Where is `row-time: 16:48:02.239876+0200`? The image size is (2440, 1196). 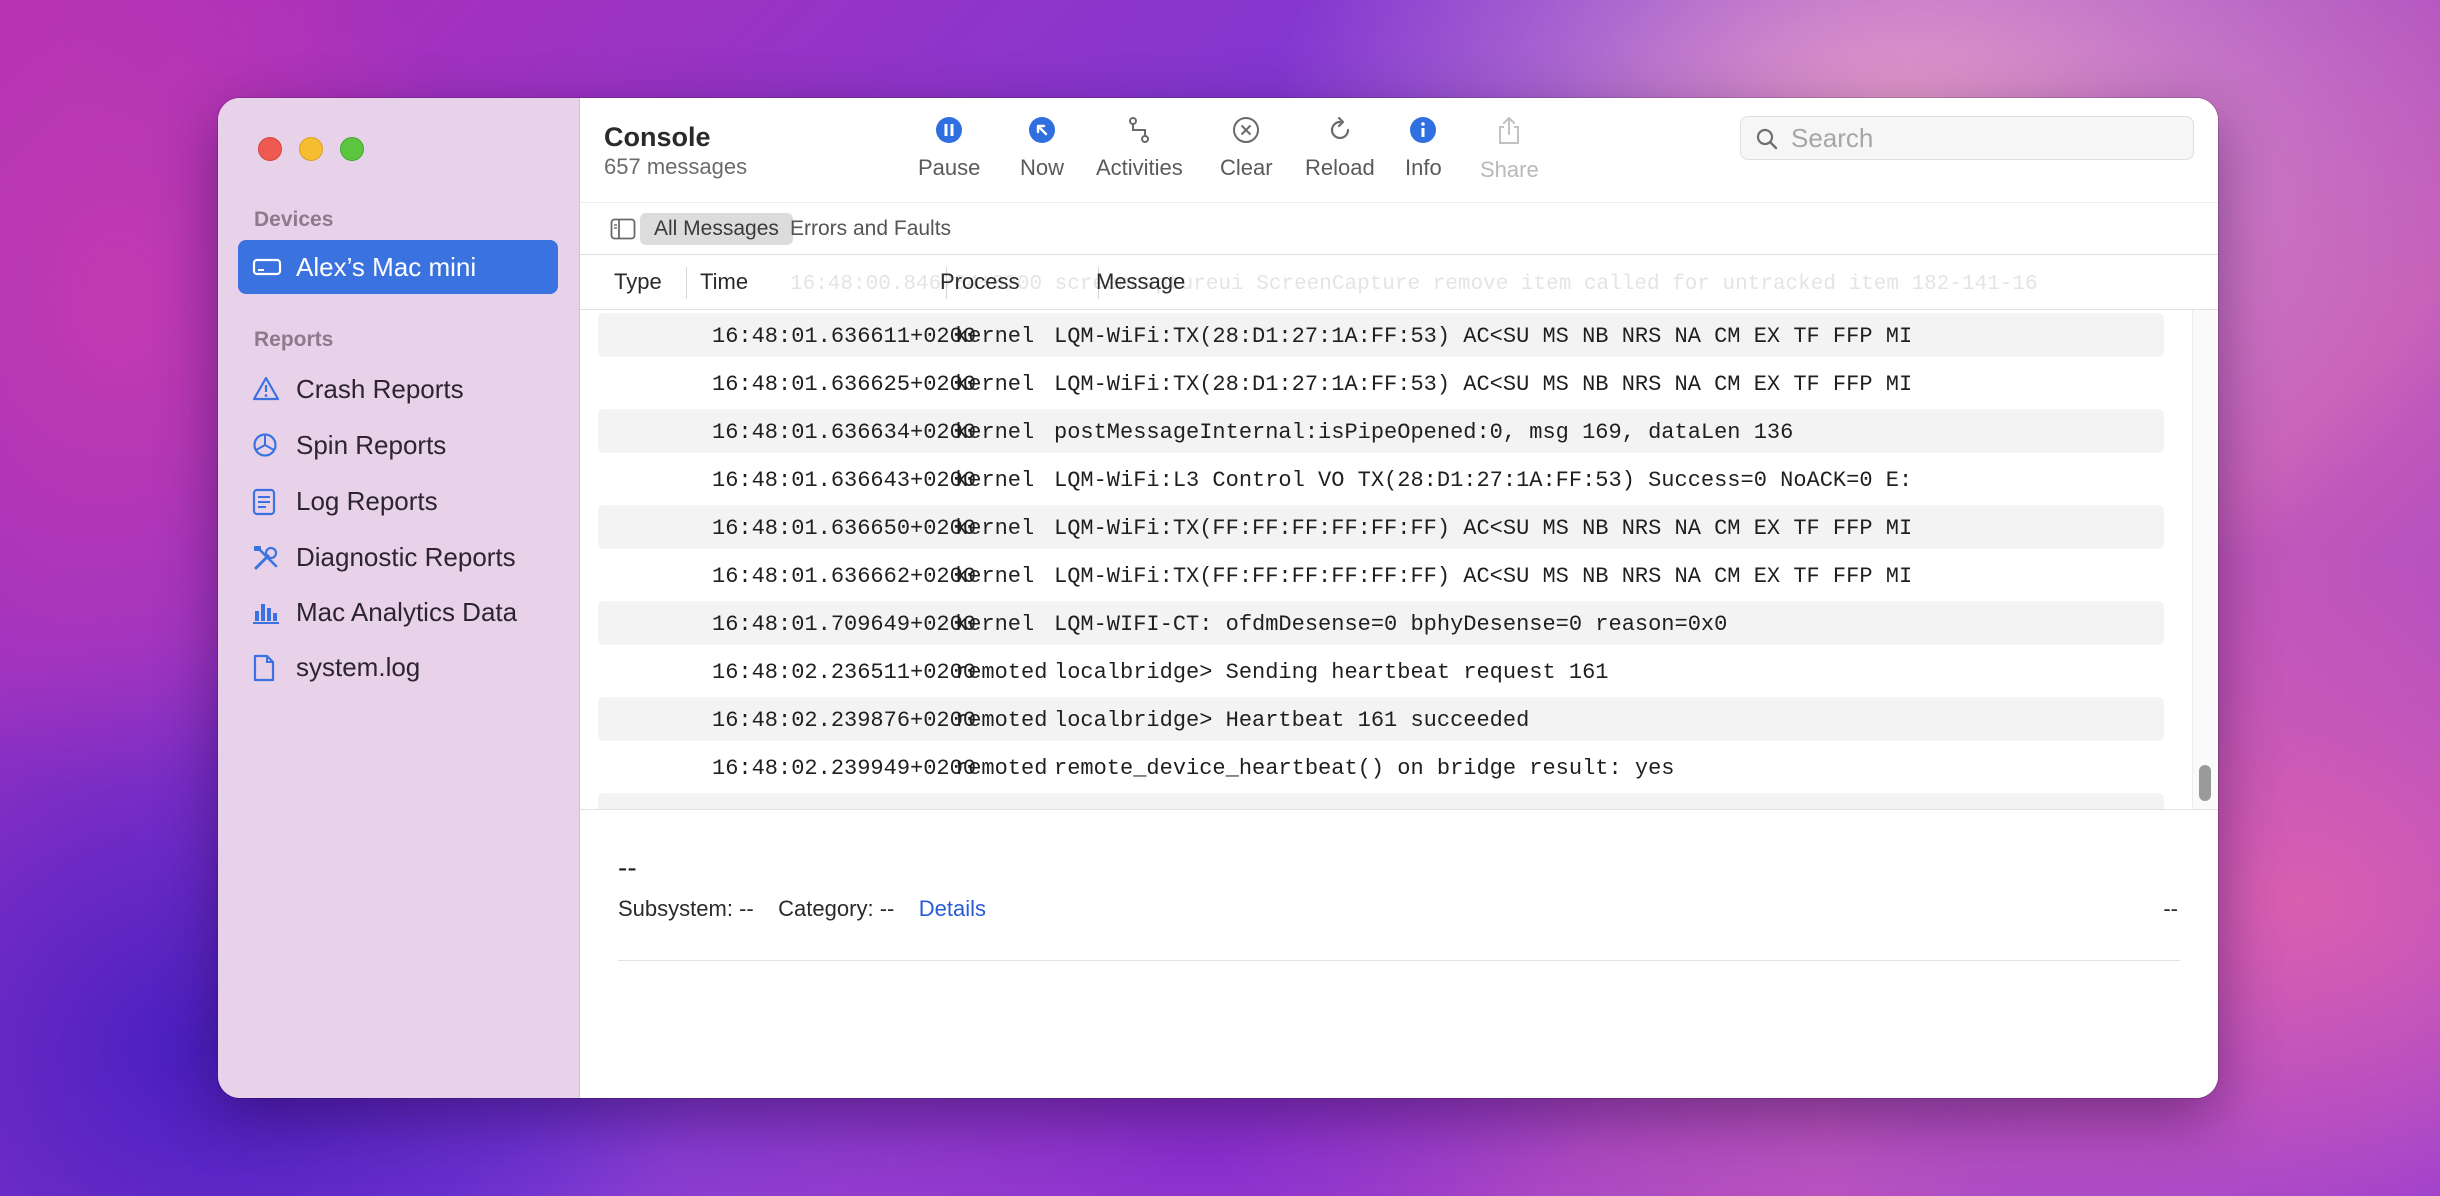
row-time: 16:48:02.239876+0200 is located at coordinates (844, 720).